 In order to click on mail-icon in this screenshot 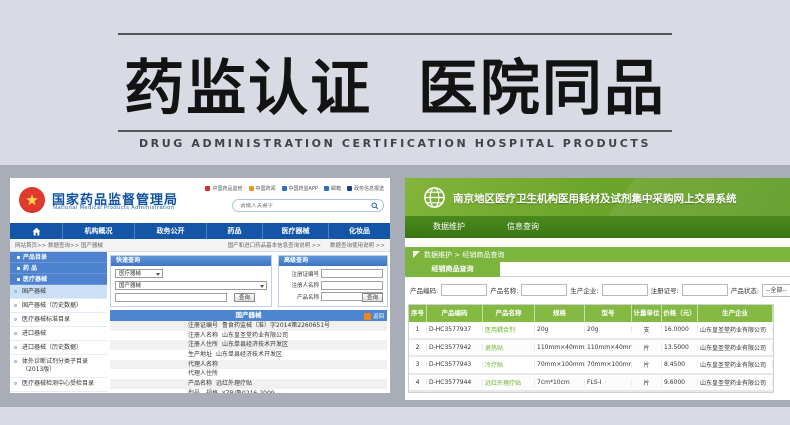, I will do `click(326, 188)`.